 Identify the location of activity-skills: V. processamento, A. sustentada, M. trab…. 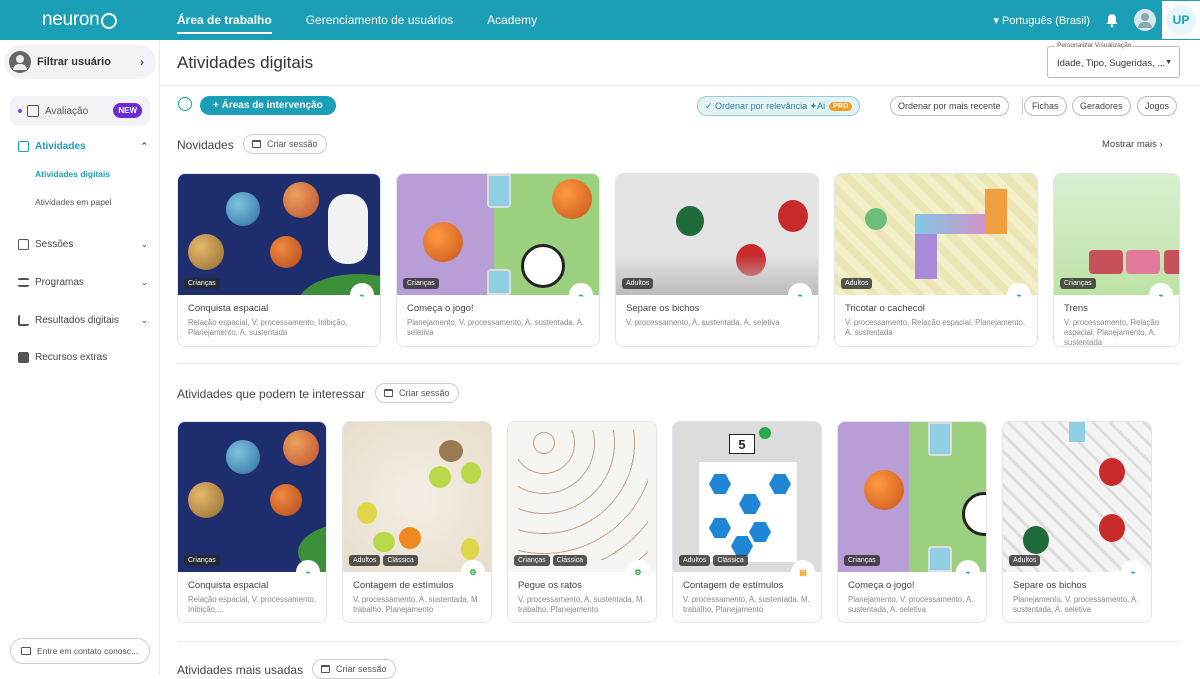
(746, 604).